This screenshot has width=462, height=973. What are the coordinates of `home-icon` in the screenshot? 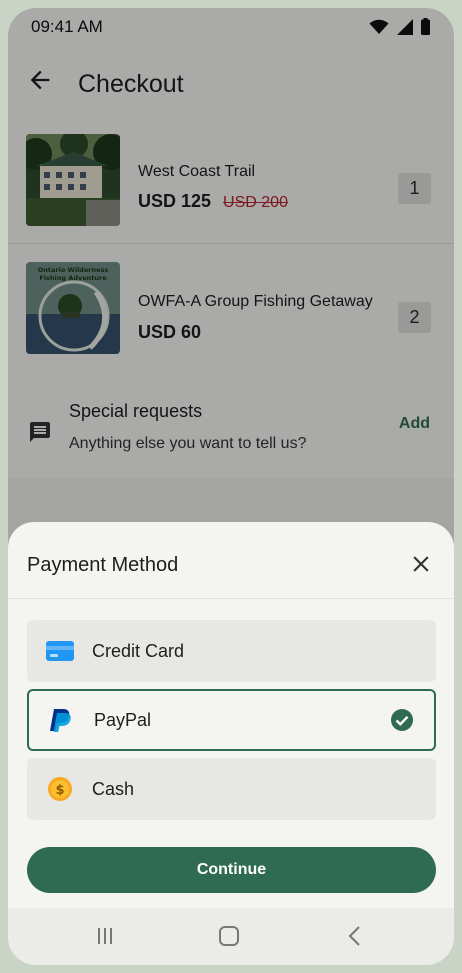 It's located at (229, 936).